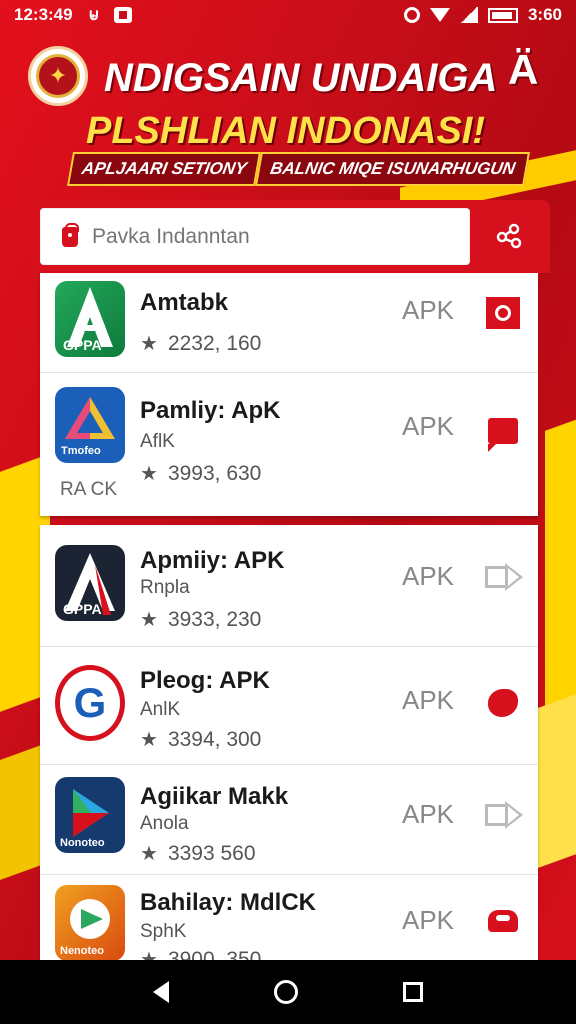 This screenshot has height=1024, width=576. Describe the element at coordinates (198, 853) in the screenshot. I see `app-stats: ★ 3393 560` at that location.